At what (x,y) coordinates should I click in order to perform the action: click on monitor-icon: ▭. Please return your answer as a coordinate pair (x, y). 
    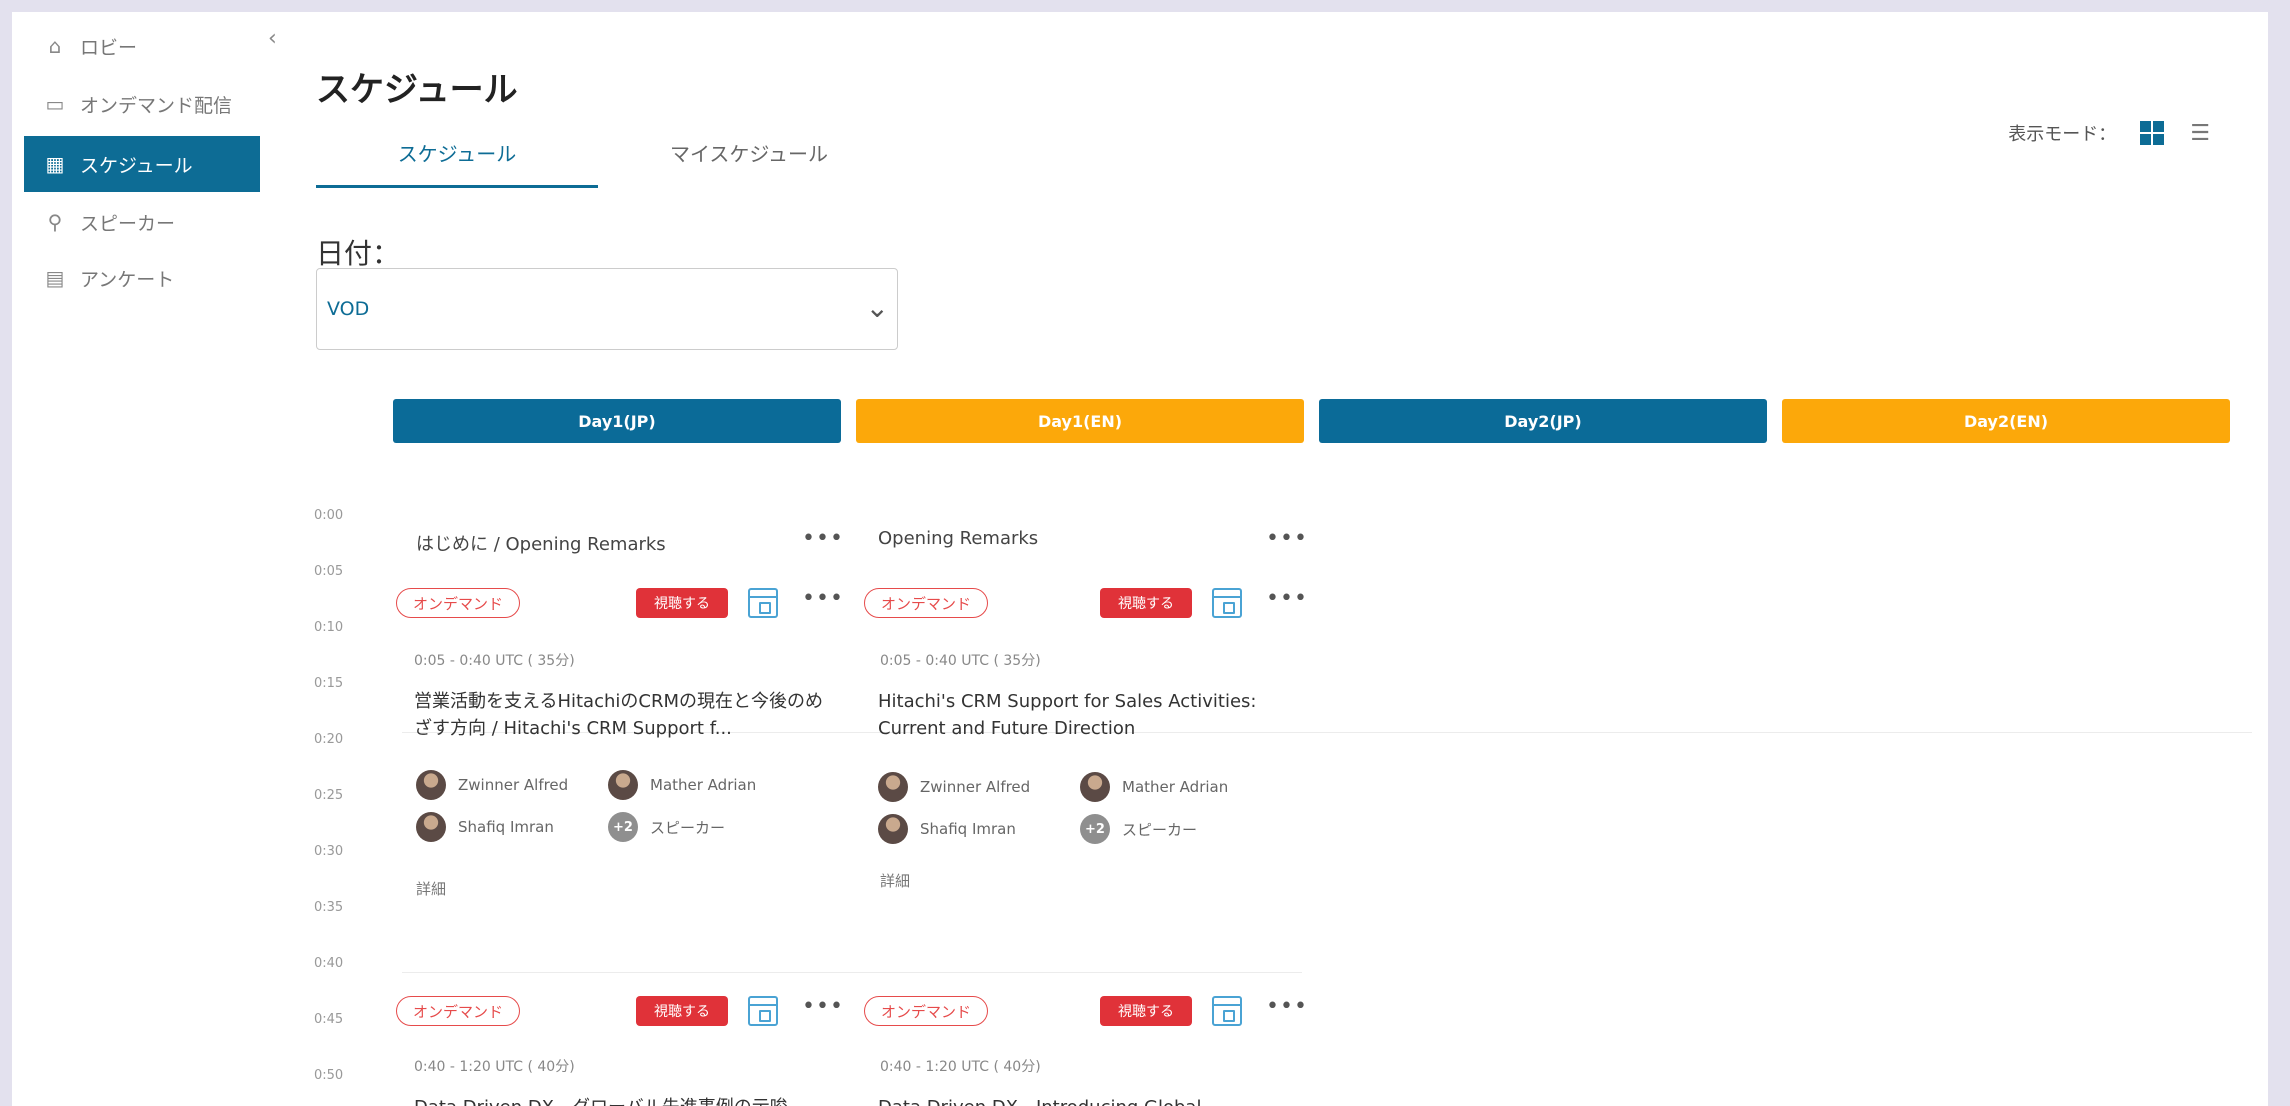
    Looking at the image, I should click on (55, 104).